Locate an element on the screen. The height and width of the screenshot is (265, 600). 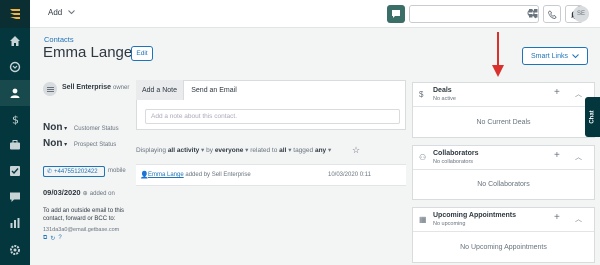
nav-settings is located at coordinates (15, 250).